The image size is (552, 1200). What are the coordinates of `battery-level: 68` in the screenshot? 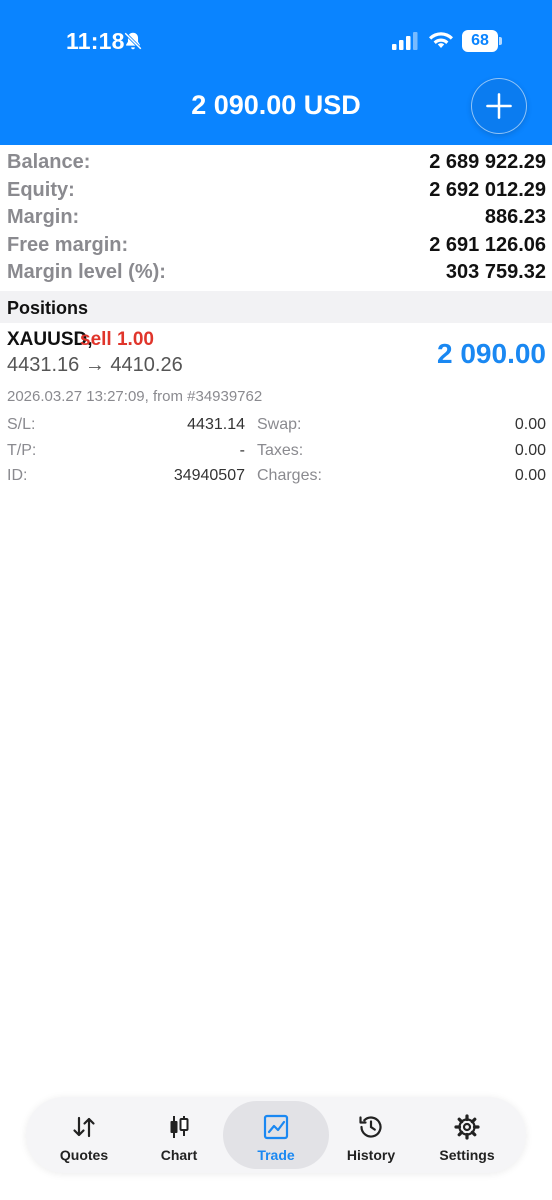 It's located at (480, 41).